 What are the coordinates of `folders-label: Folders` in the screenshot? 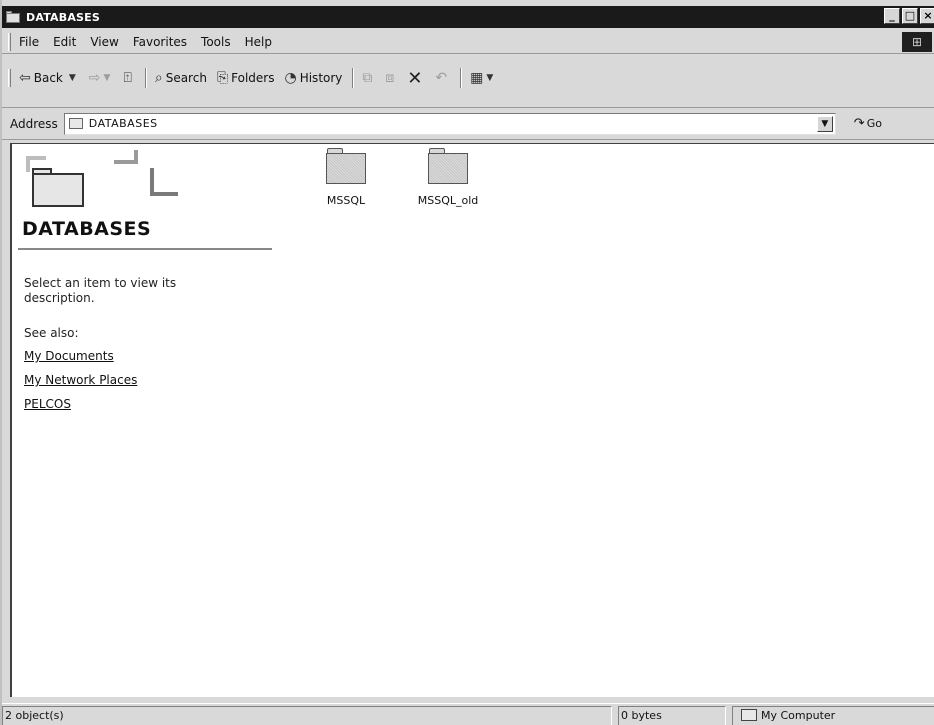 It's located at (253, 78).